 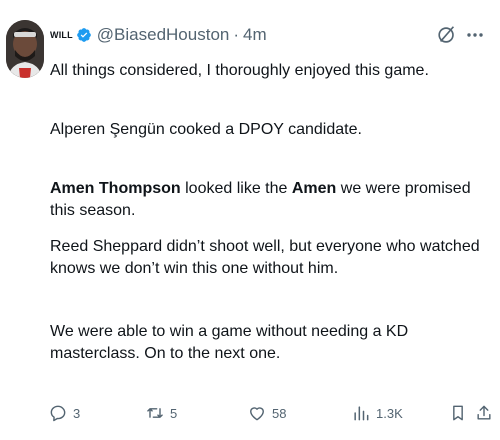 What do you see at coordinates (174, 413) in the screenshot?
I see `retweet-count: 5` at bounding box center [174, 413].